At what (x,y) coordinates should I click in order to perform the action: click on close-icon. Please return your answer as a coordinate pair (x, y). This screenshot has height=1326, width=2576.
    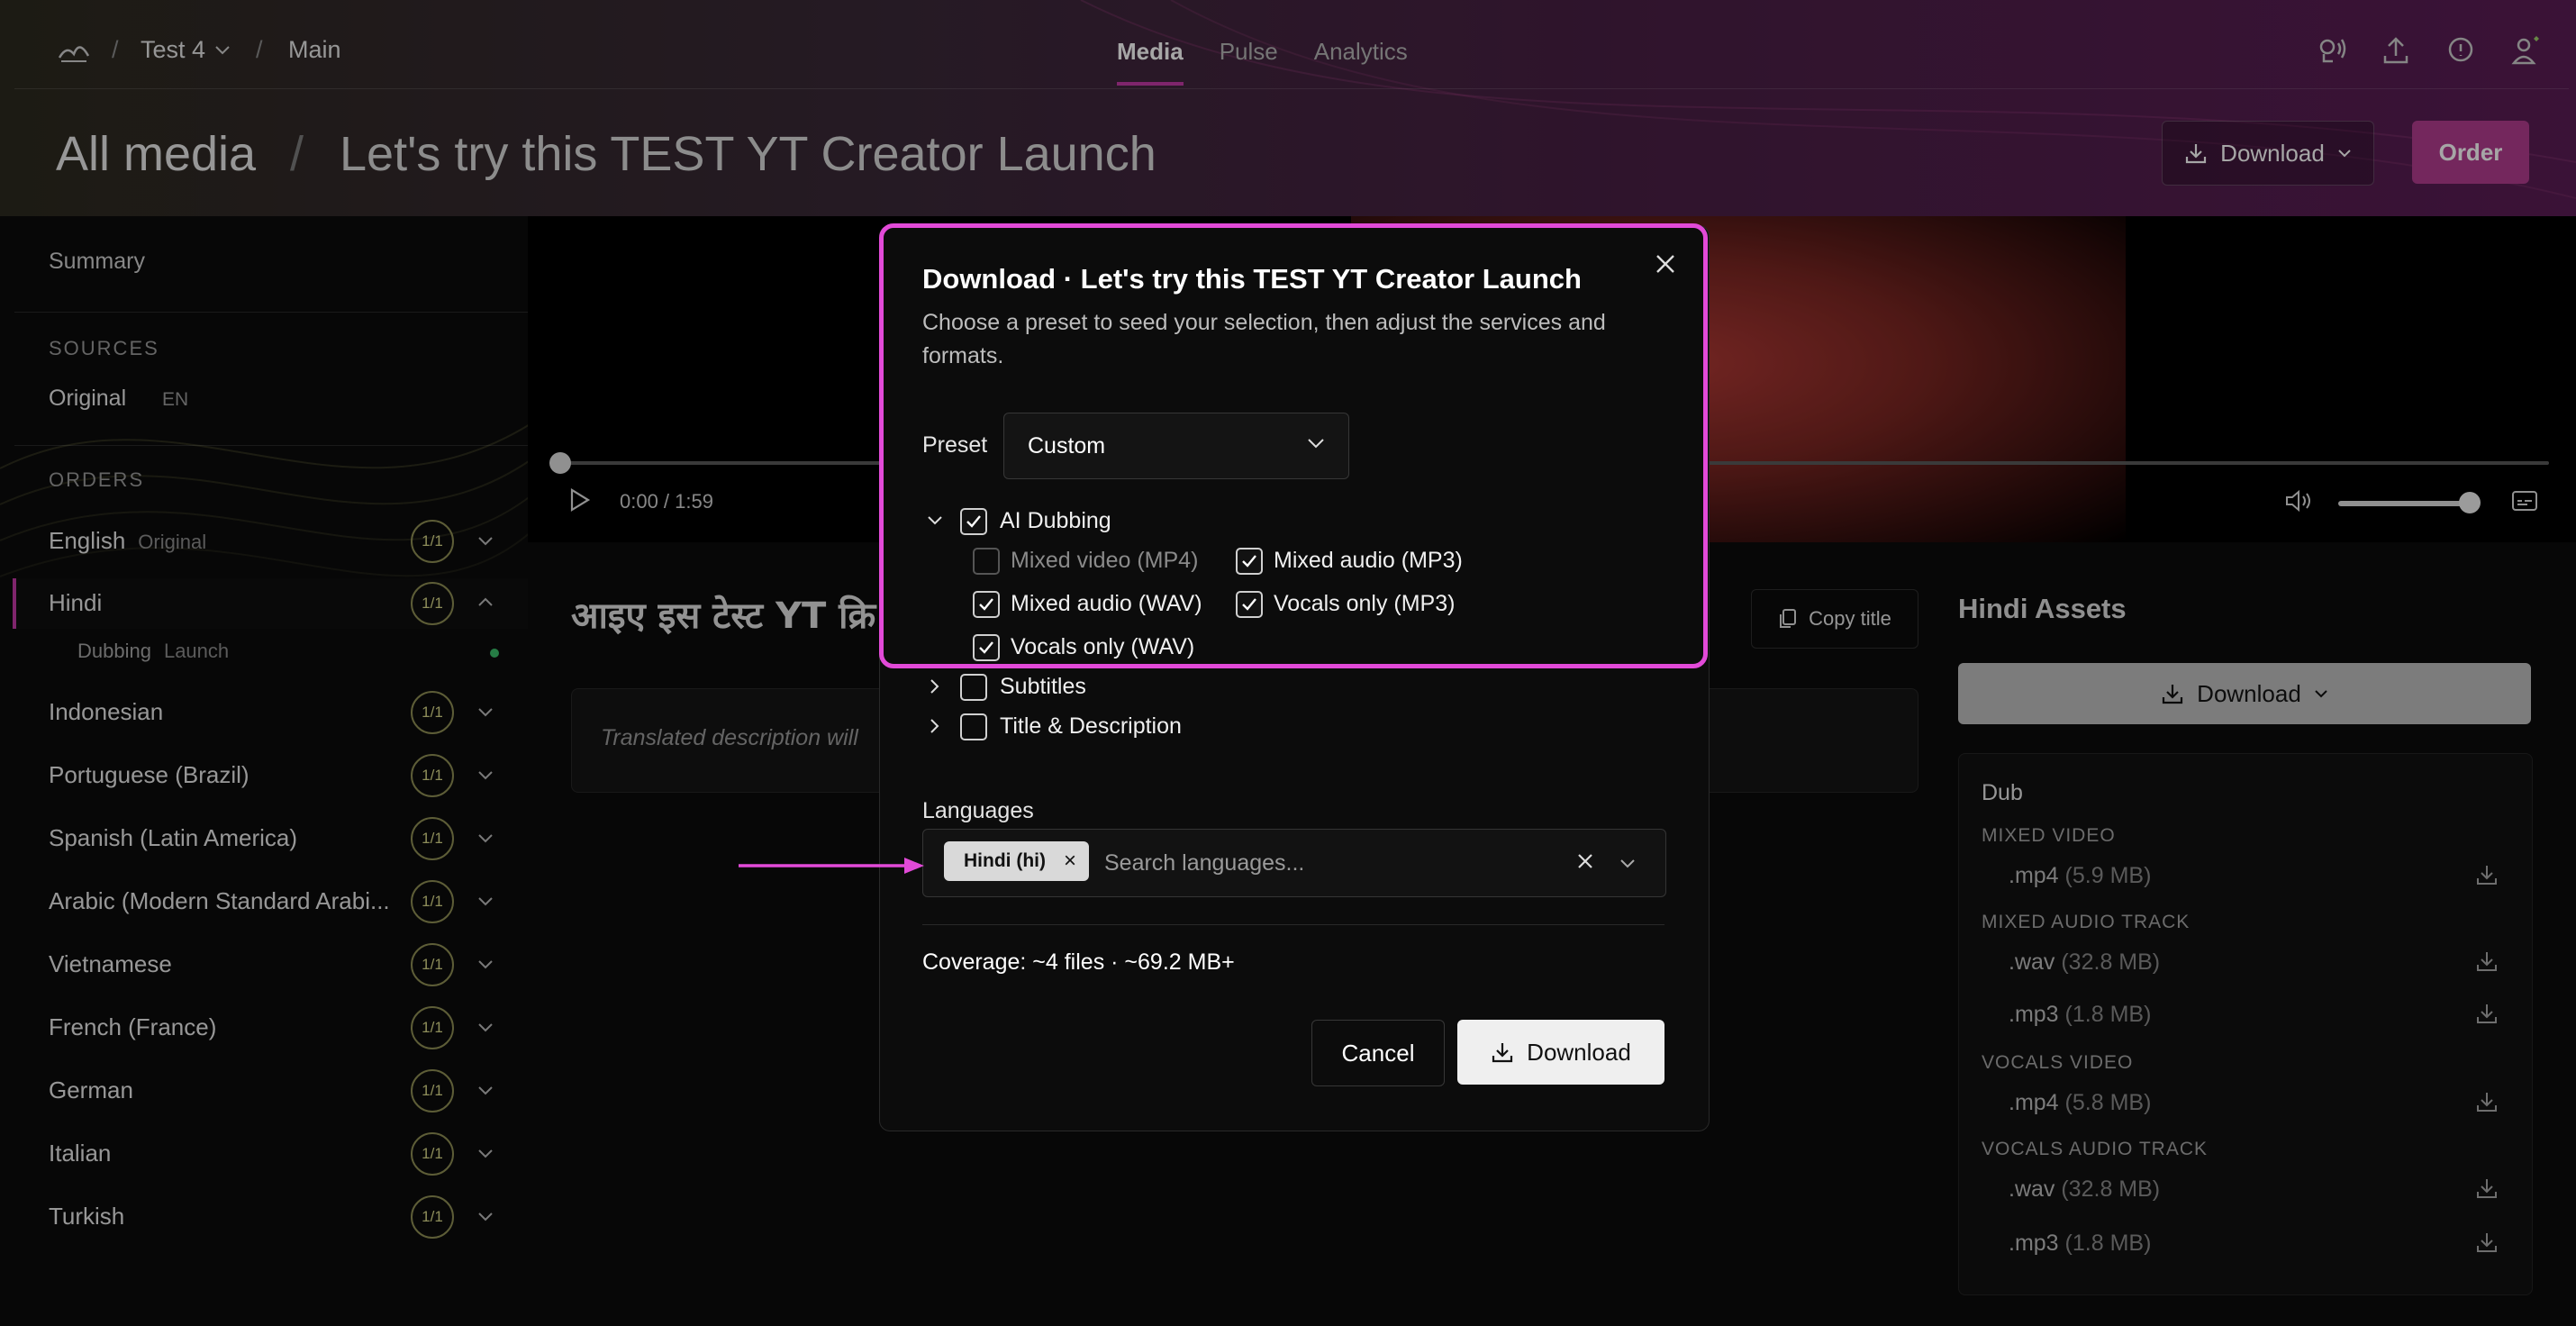
    Looking at the image, I should click on (1665, 264).